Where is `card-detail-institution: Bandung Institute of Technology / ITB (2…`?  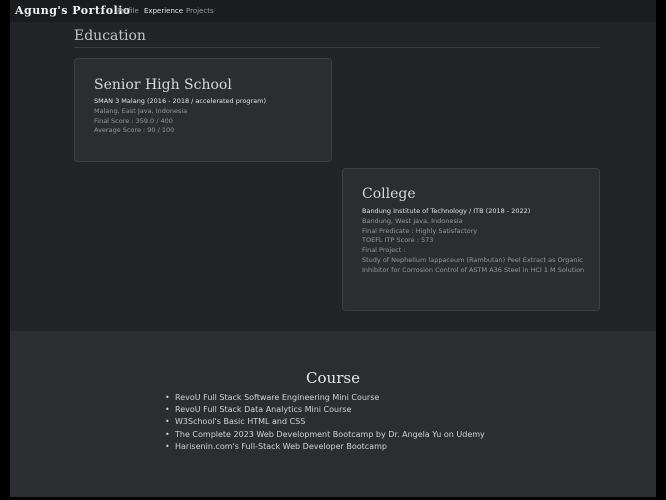 card-detail-institution: Bandung Institute of Technology / ITB (2… is located at coordinates (446, 211).